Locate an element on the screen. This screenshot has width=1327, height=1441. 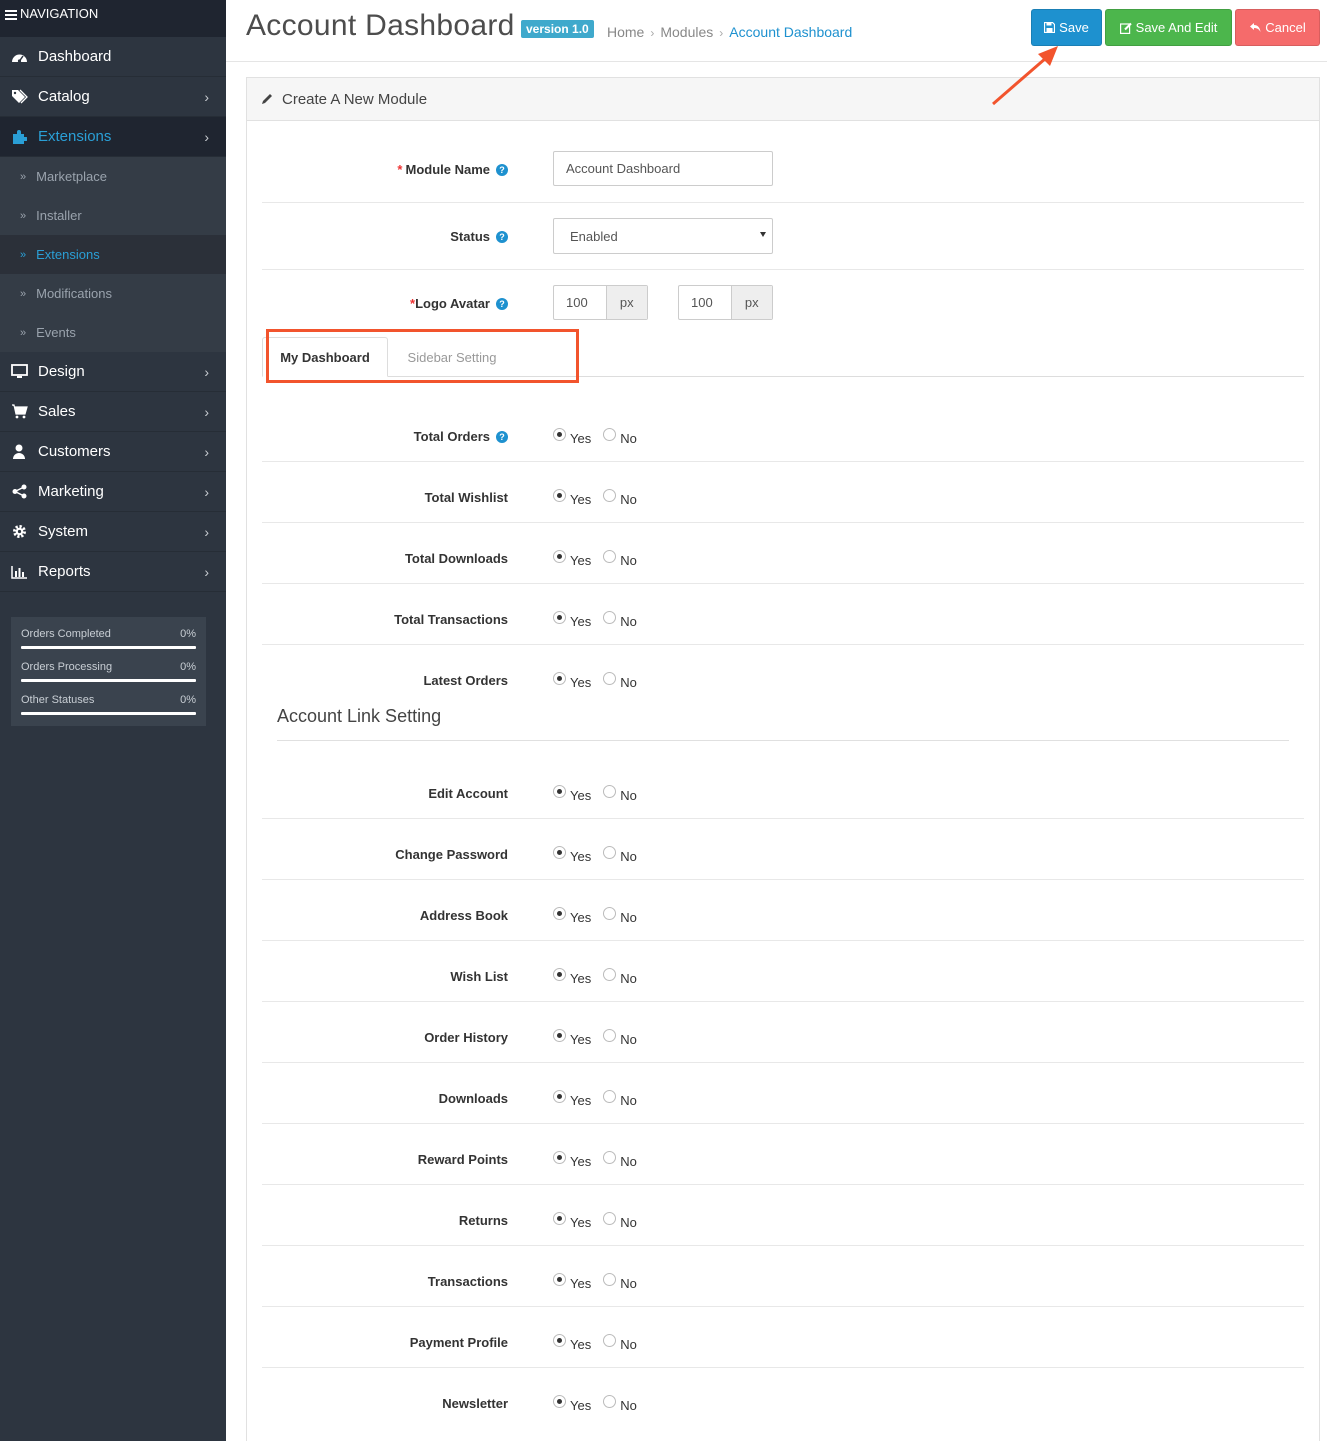
no-radio-returns: No is located at coordinates (620, 1221).